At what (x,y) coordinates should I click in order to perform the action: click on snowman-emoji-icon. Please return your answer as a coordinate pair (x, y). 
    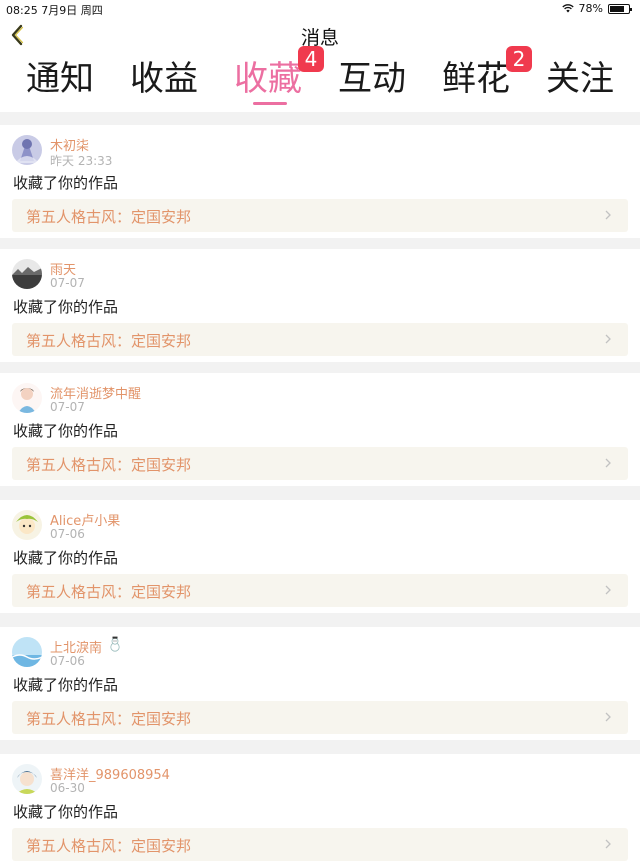
    Looking at the image, I should click on (115, 644).